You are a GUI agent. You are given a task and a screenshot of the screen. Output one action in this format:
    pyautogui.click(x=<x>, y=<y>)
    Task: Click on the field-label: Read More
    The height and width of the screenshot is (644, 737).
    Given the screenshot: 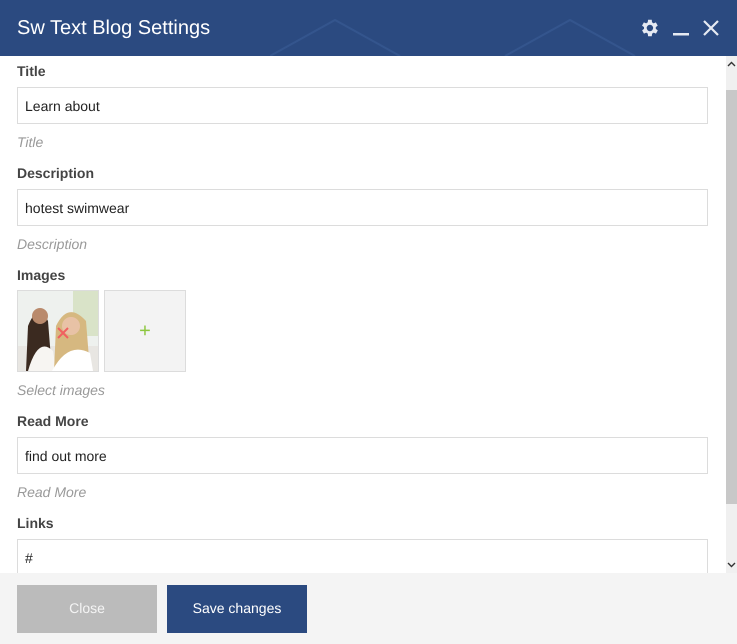 What is the action you would take?
    pyautogui.click(x=53, y=421)
    